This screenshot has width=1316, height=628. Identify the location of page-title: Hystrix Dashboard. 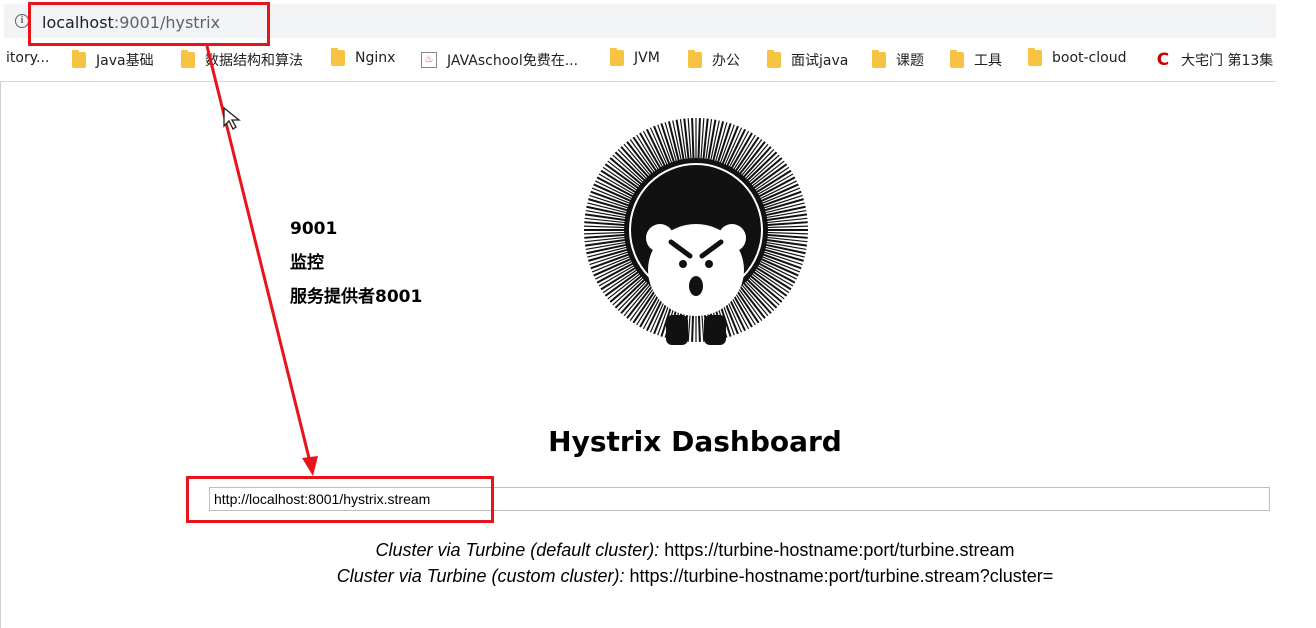
(695, 441).